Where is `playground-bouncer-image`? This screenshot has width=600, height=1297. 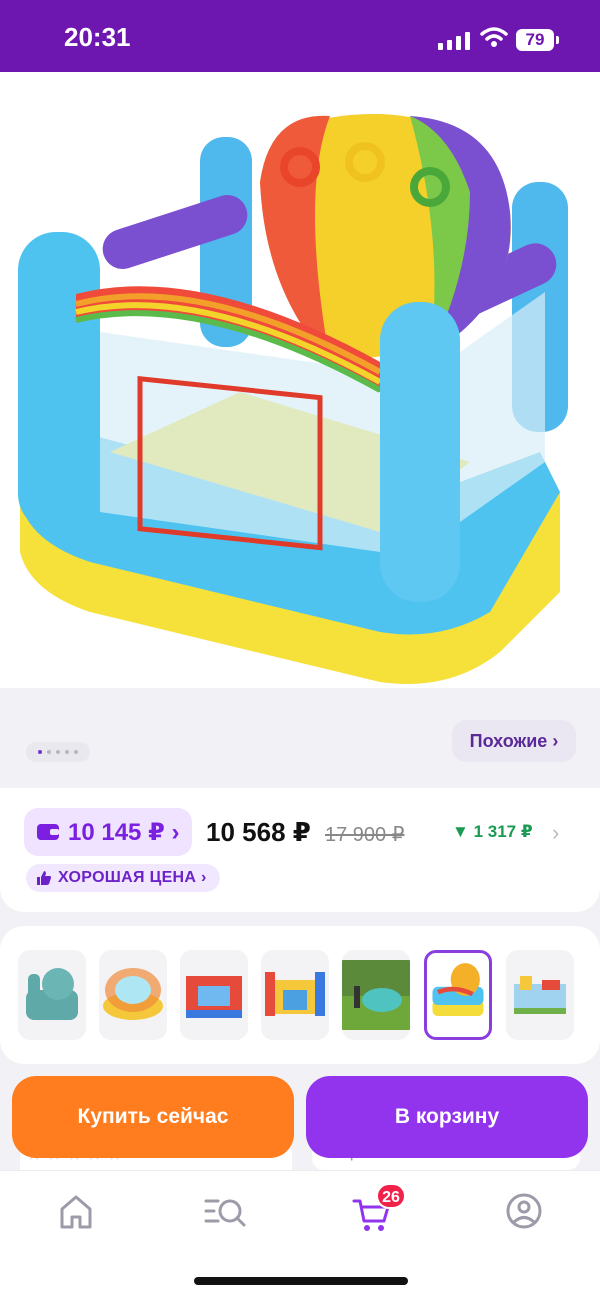
playground-bouncer-image is located at coordinates (540, 995).